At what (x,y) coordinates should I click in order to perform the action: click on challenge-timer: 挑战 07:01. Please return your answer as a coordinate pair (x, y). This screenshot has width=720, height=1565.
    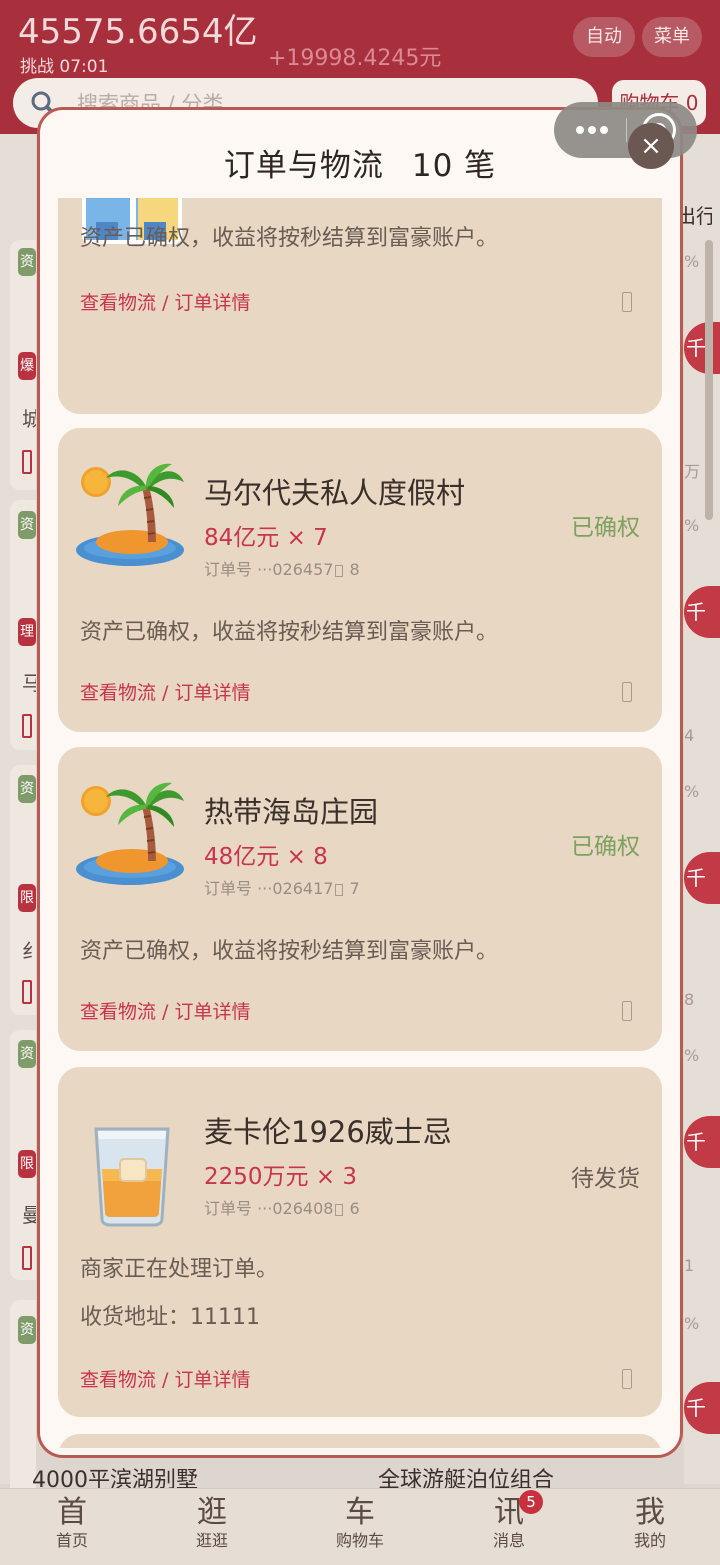
    Looking at the image, I should click on (64, 67).